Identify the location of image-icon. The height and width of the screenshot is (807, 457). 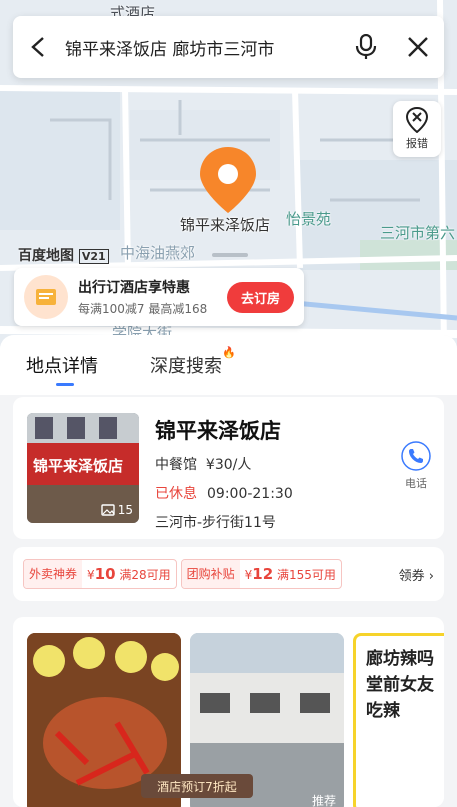
(108, 510).